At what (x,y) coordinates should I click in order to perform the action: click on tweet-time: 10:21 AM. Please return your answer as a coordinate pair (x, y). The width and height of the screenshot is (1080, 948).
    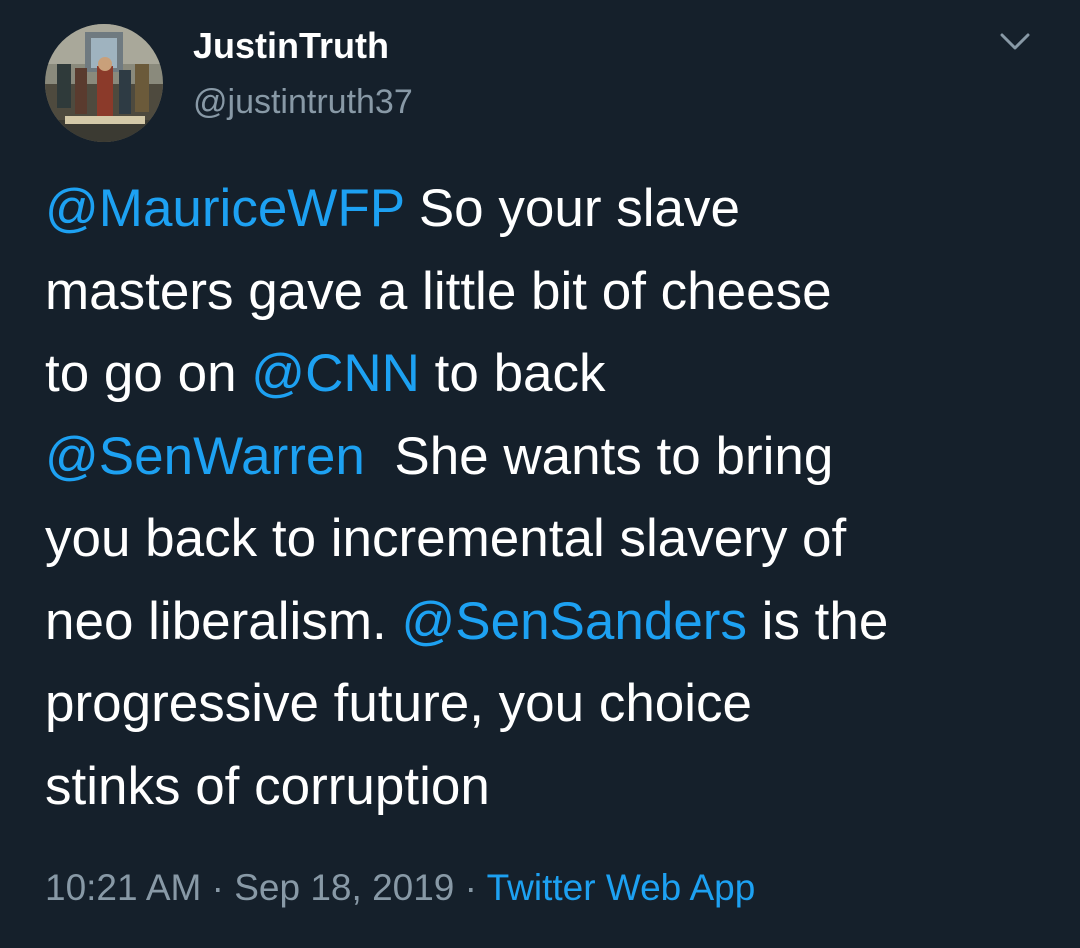
    Looking at the image, I should click on (123, 887).